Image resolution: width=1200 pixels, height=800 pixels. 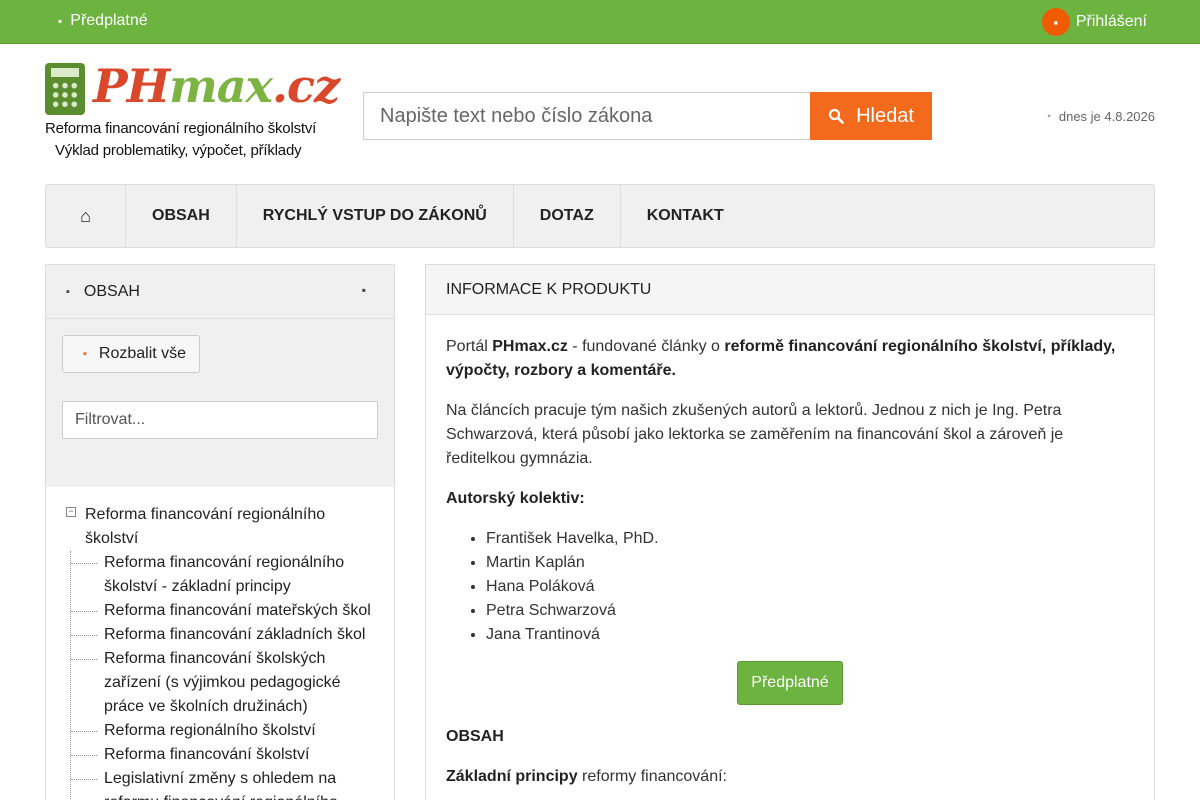 What do you see at coordinates (1111, 21) in the screenshot?
I see `login-label: Přihlášení` at bounding box center [1111, 21].